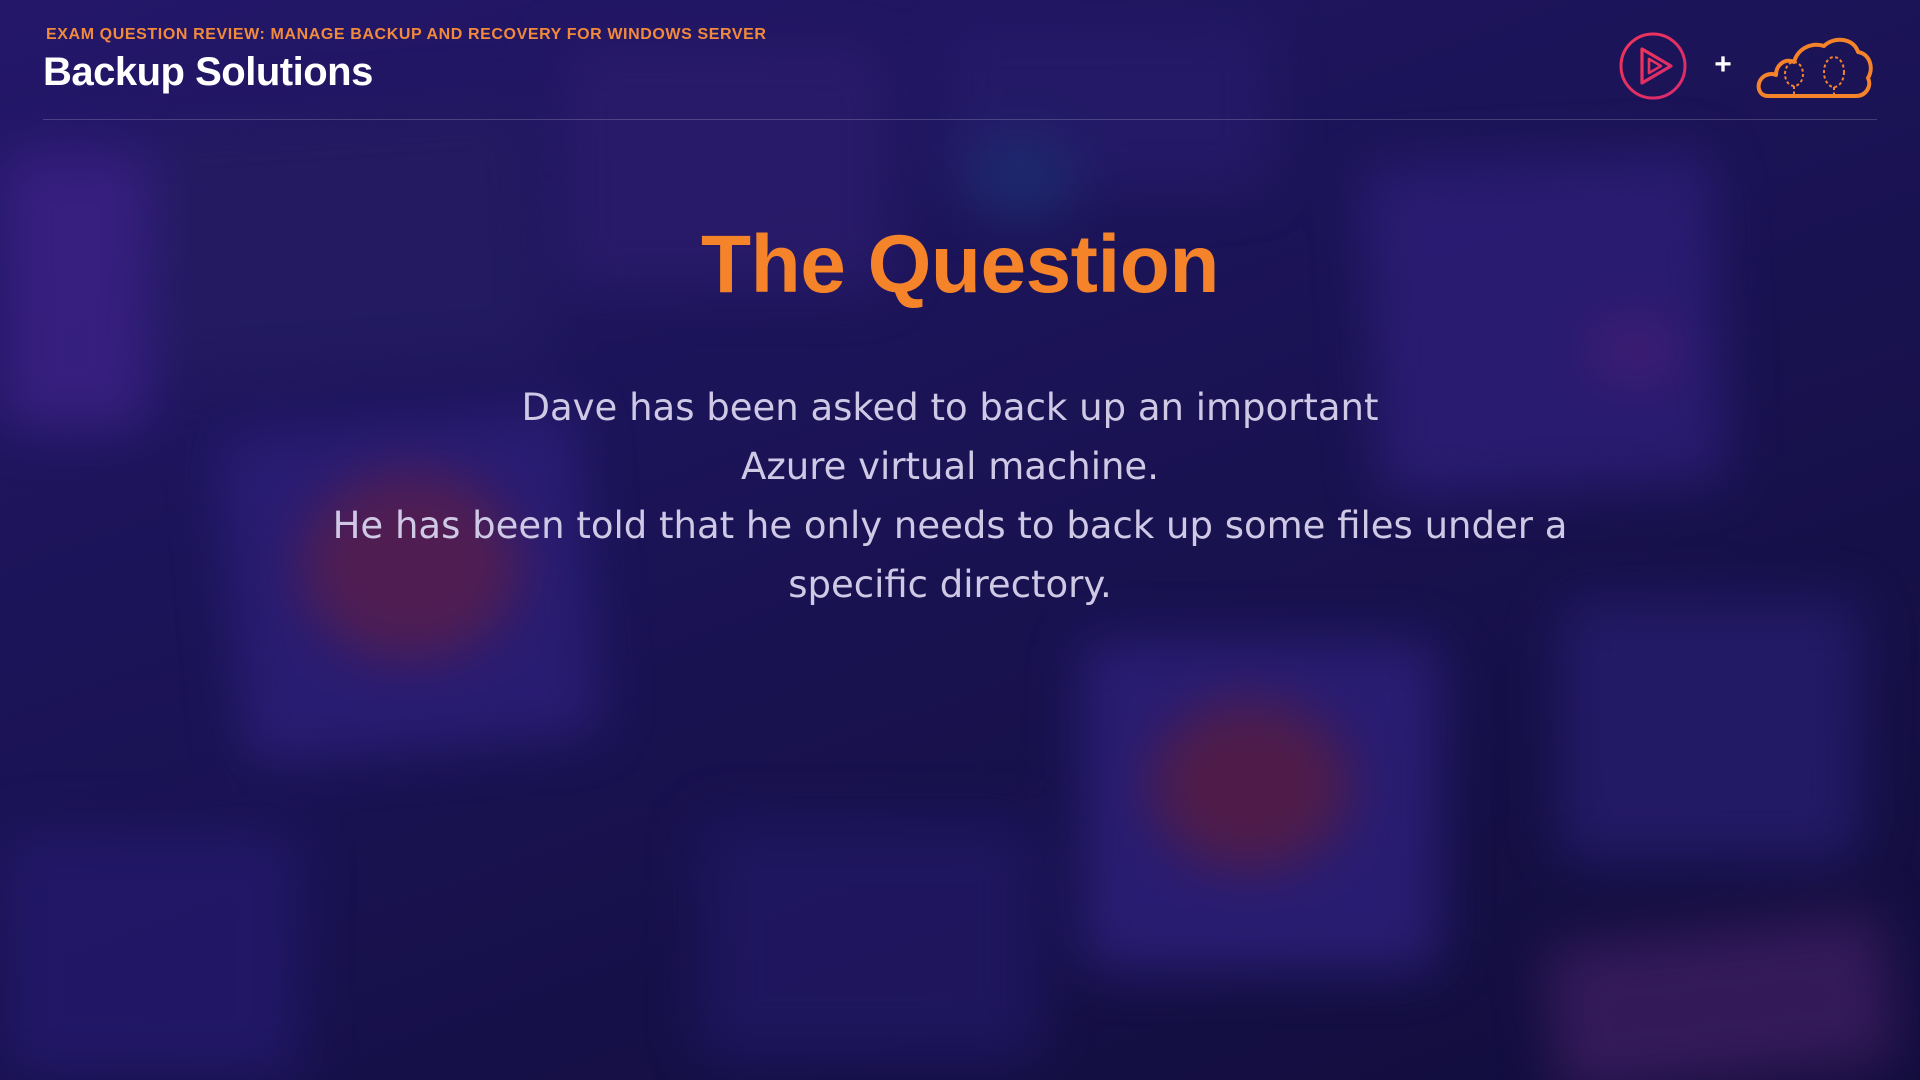 The height and width of the screenshot is (1080, 1920). What do you see at coordinates (208, 72) in the screenshot?
I see `section-title: Backup Solutions` at bounding box center [208, 72].